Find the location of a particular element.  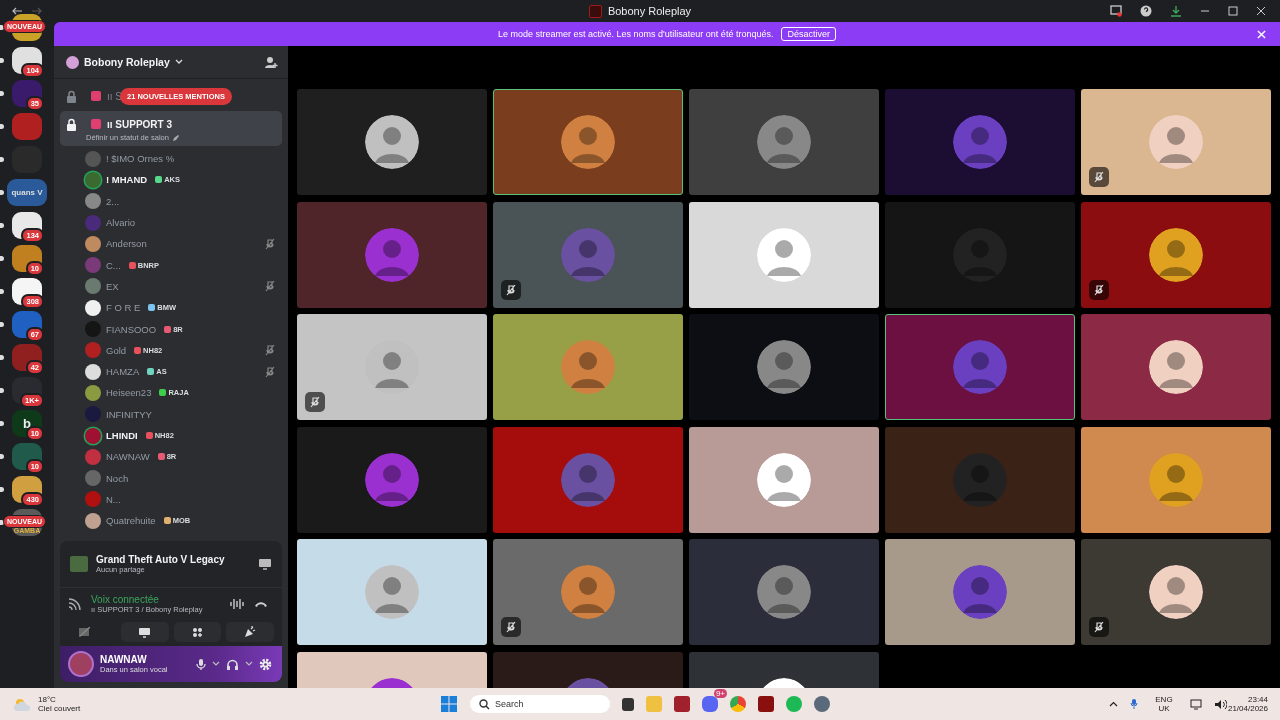

member-name: Anderson is located at coordinates (126, 244).